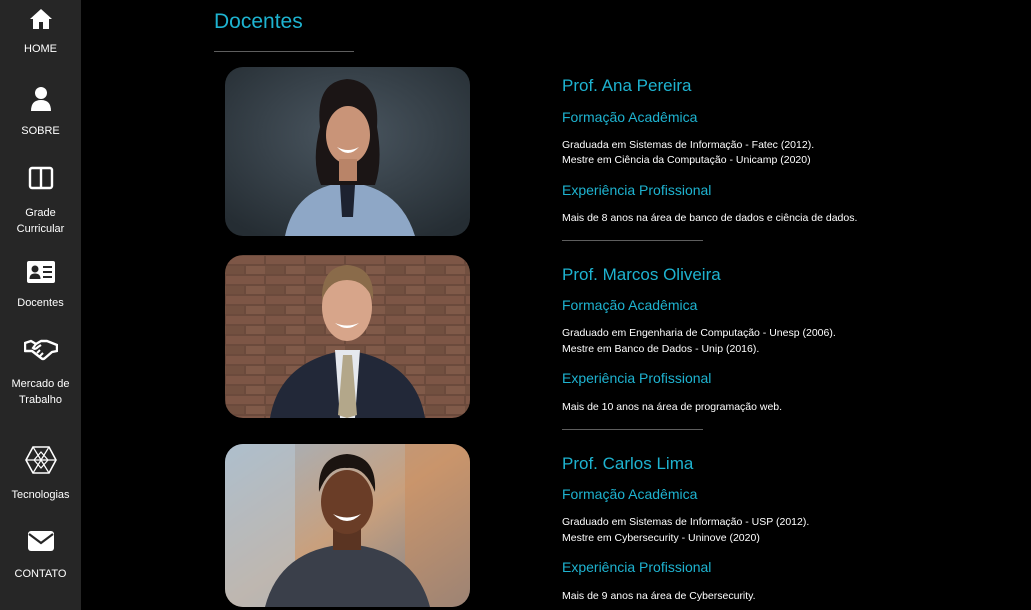  Describe the element at coordinates (628, 463) in the screenshot. I see `teacher-name: Prof. Carlos Lima` at that location.